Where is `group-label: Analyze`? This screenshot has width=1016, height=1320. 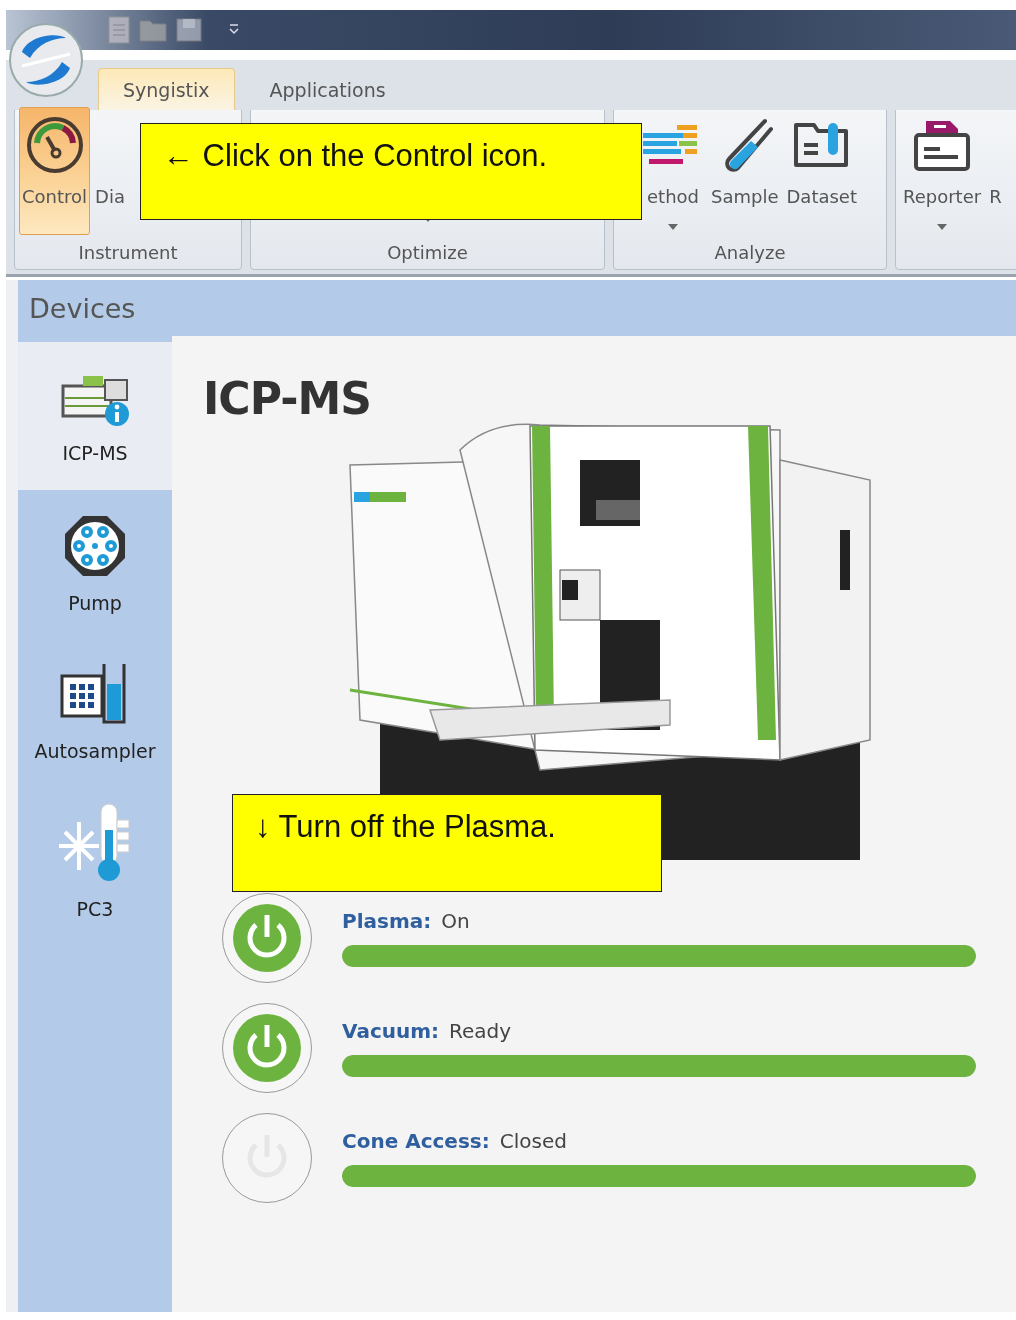
group-label: Analyze is located at coordinates (750, 253).